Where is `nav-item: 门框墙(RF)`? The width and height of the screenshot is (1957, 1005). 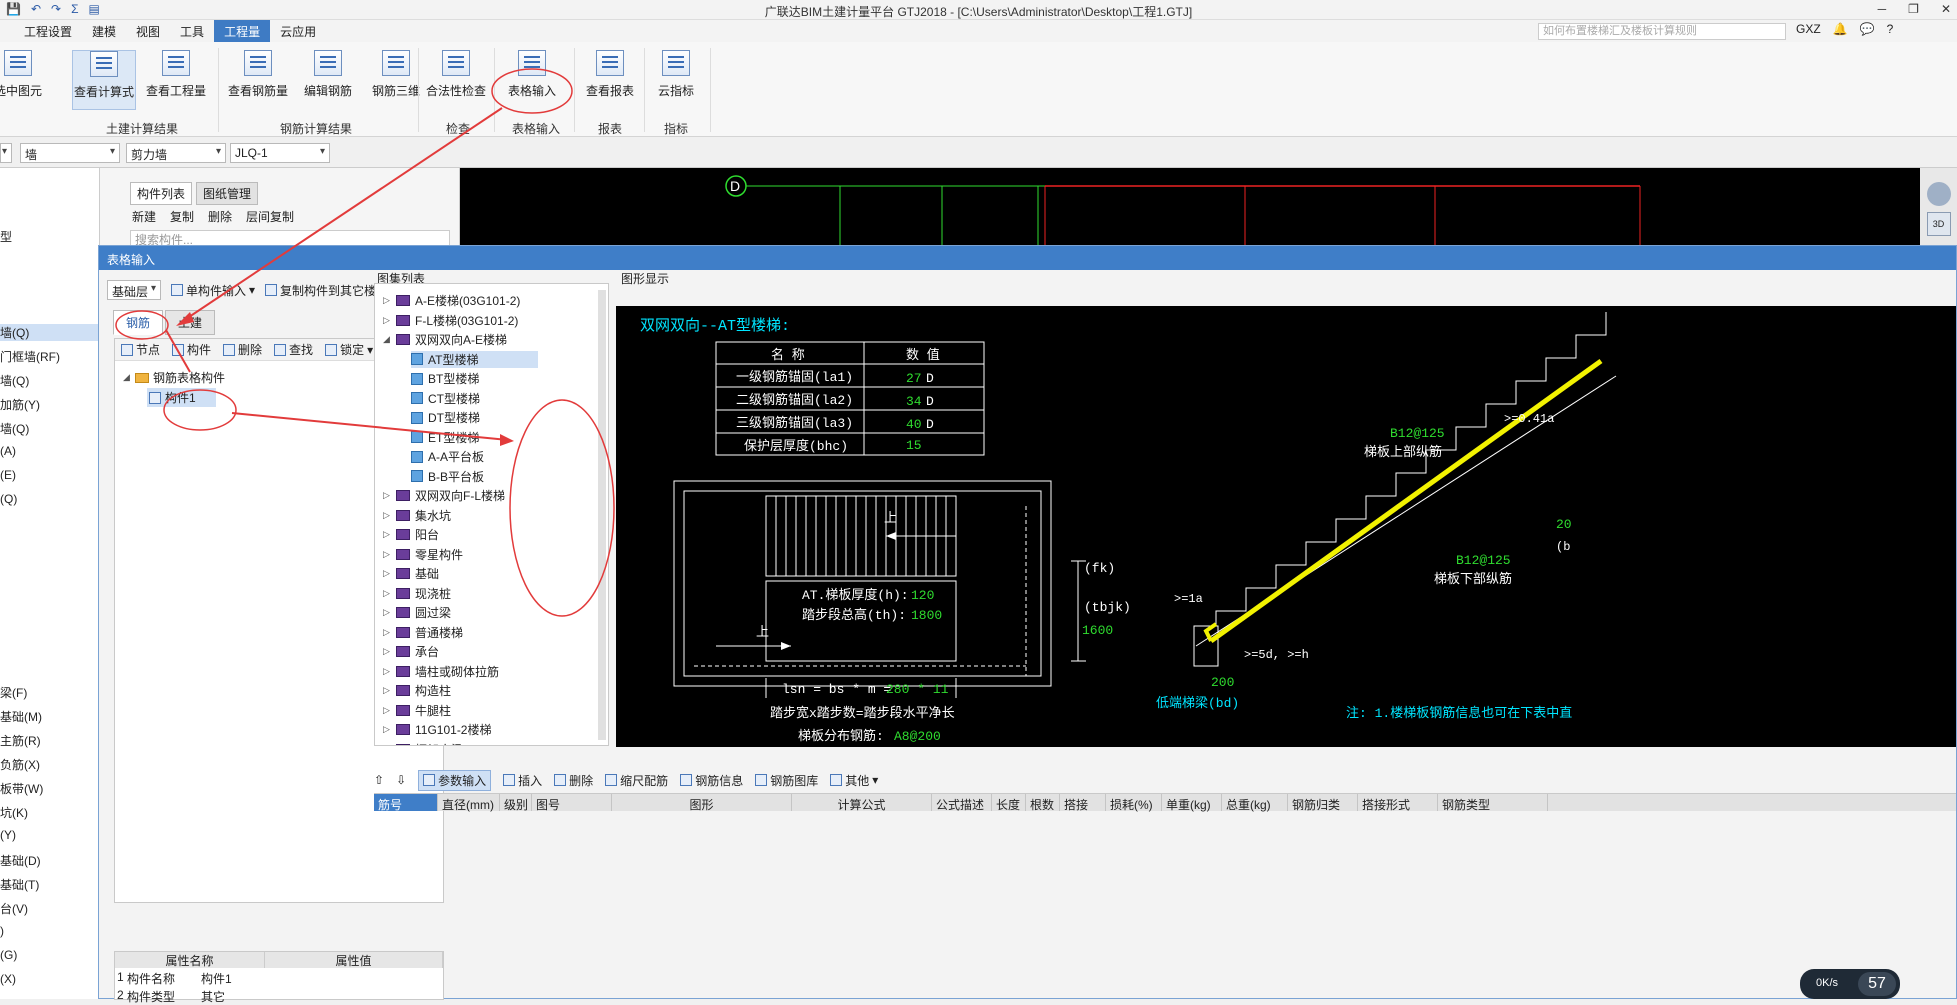 nav-item: 门框墙(RF) is located at coordinates (30, 356).